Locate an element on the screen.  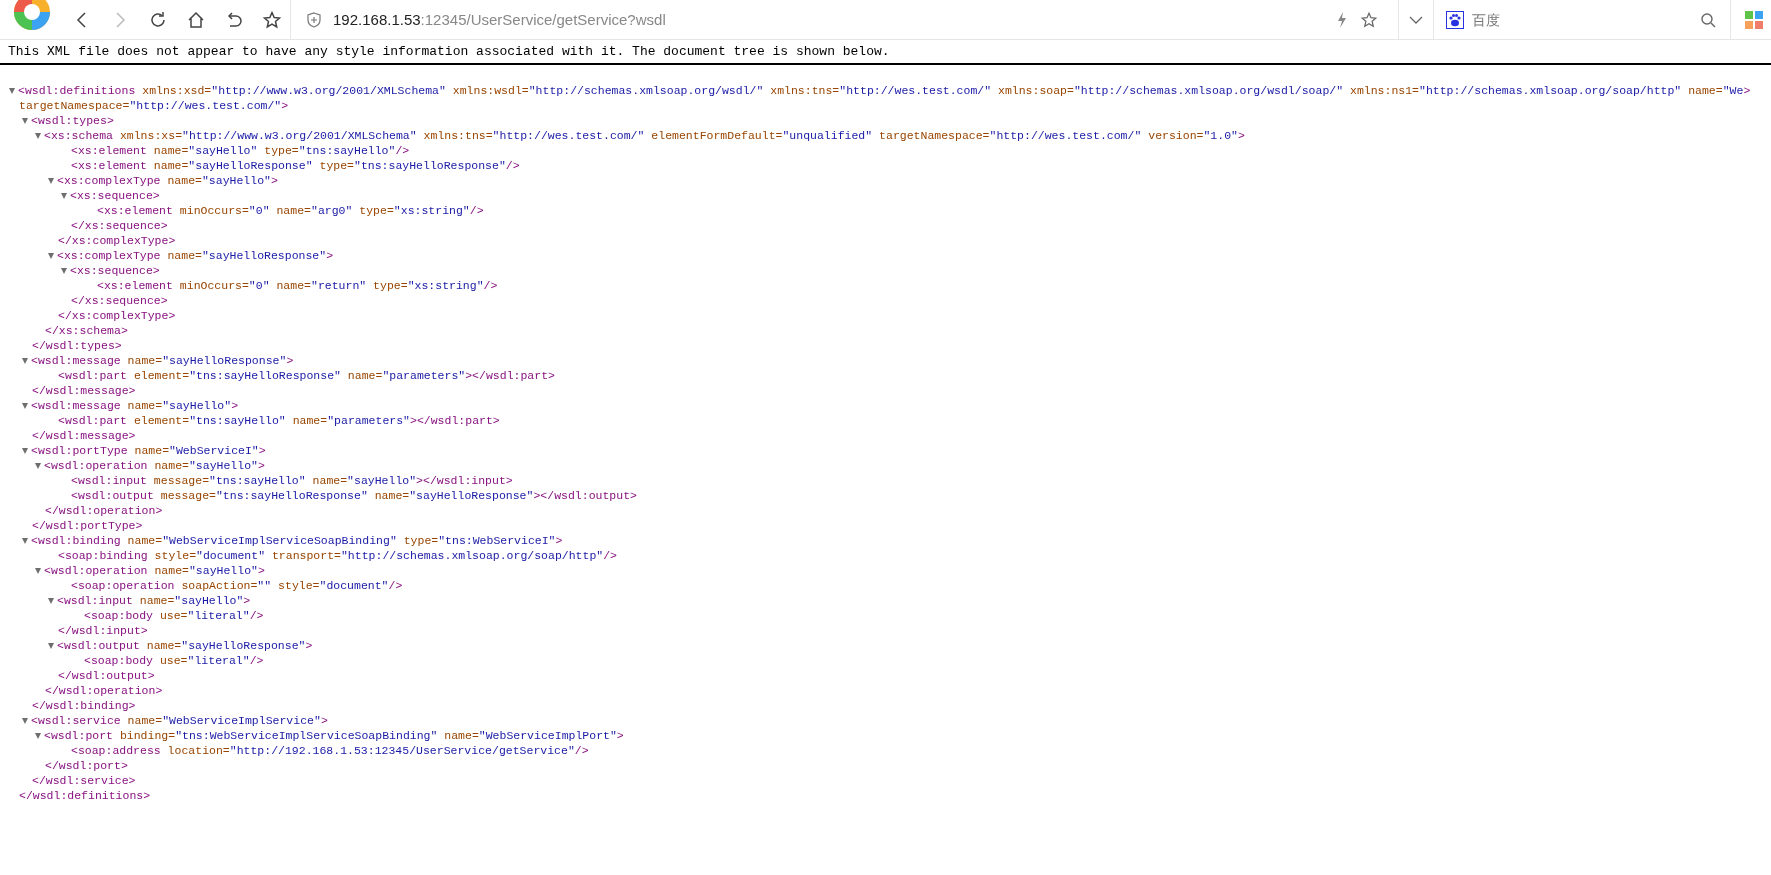
xml-line: <wsdl:input message="tns:sayHello" name="sayHello"></wsdl:input> is located at coordinates (291, 480).